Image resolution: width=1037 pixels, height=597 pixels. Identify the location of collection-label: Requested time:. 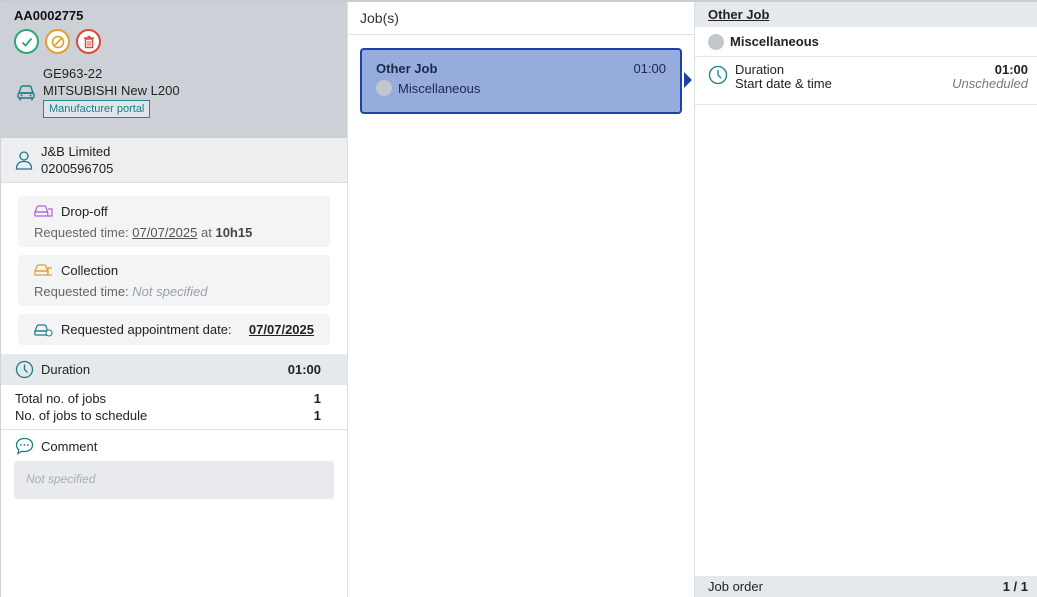
(81, 291).